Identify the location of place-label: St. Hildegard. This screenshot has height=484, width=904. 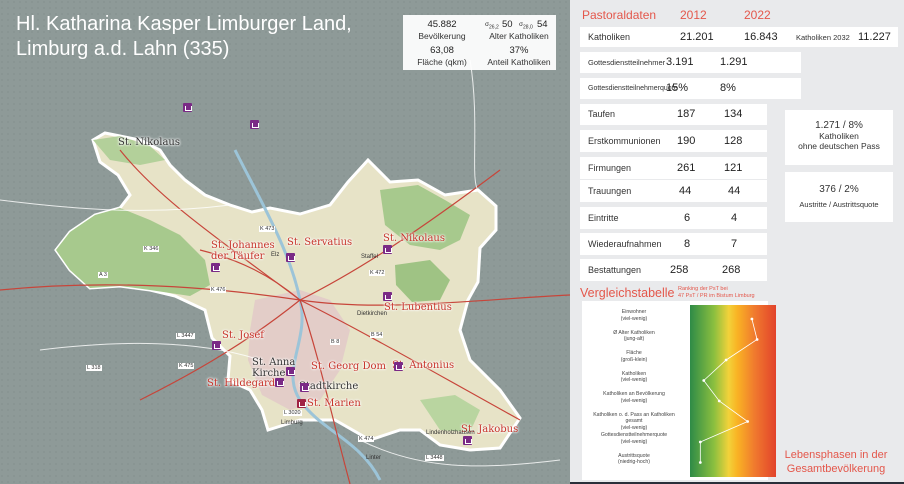
(241, 383).